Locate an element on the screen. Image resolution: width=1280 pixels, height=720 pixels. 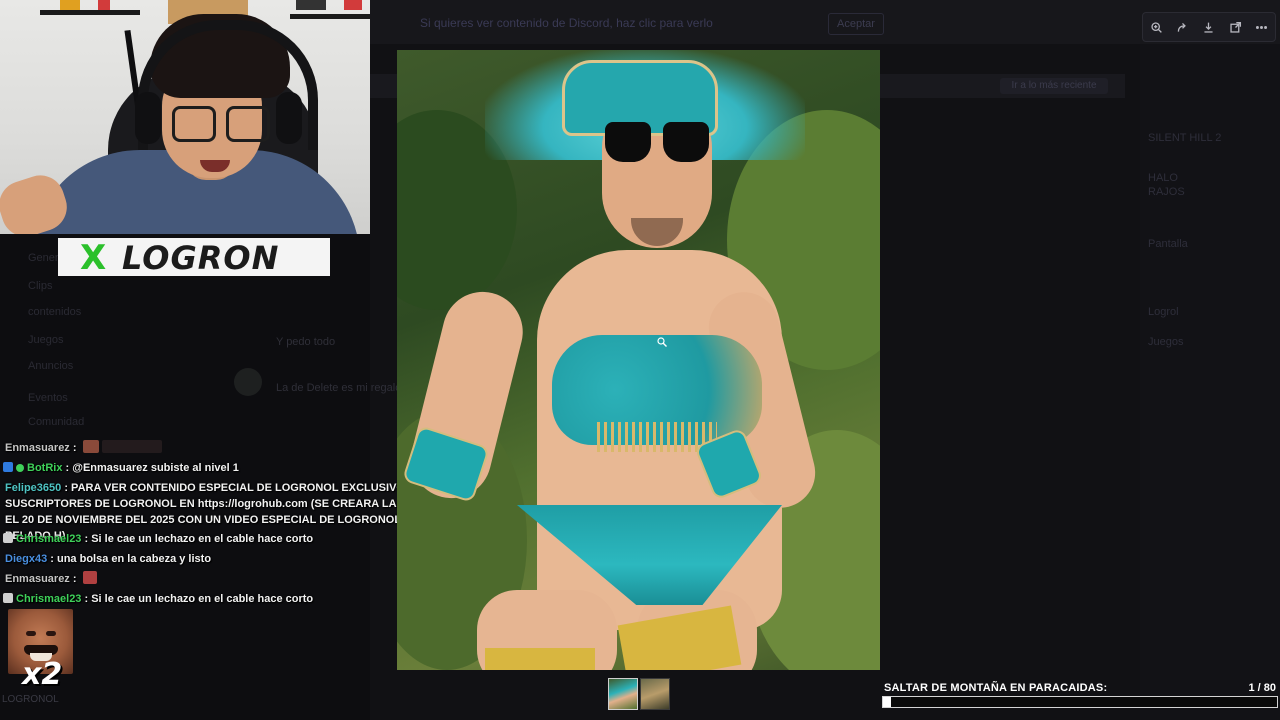
image-viewer-toolbar is located at coordinates (1209, 27).